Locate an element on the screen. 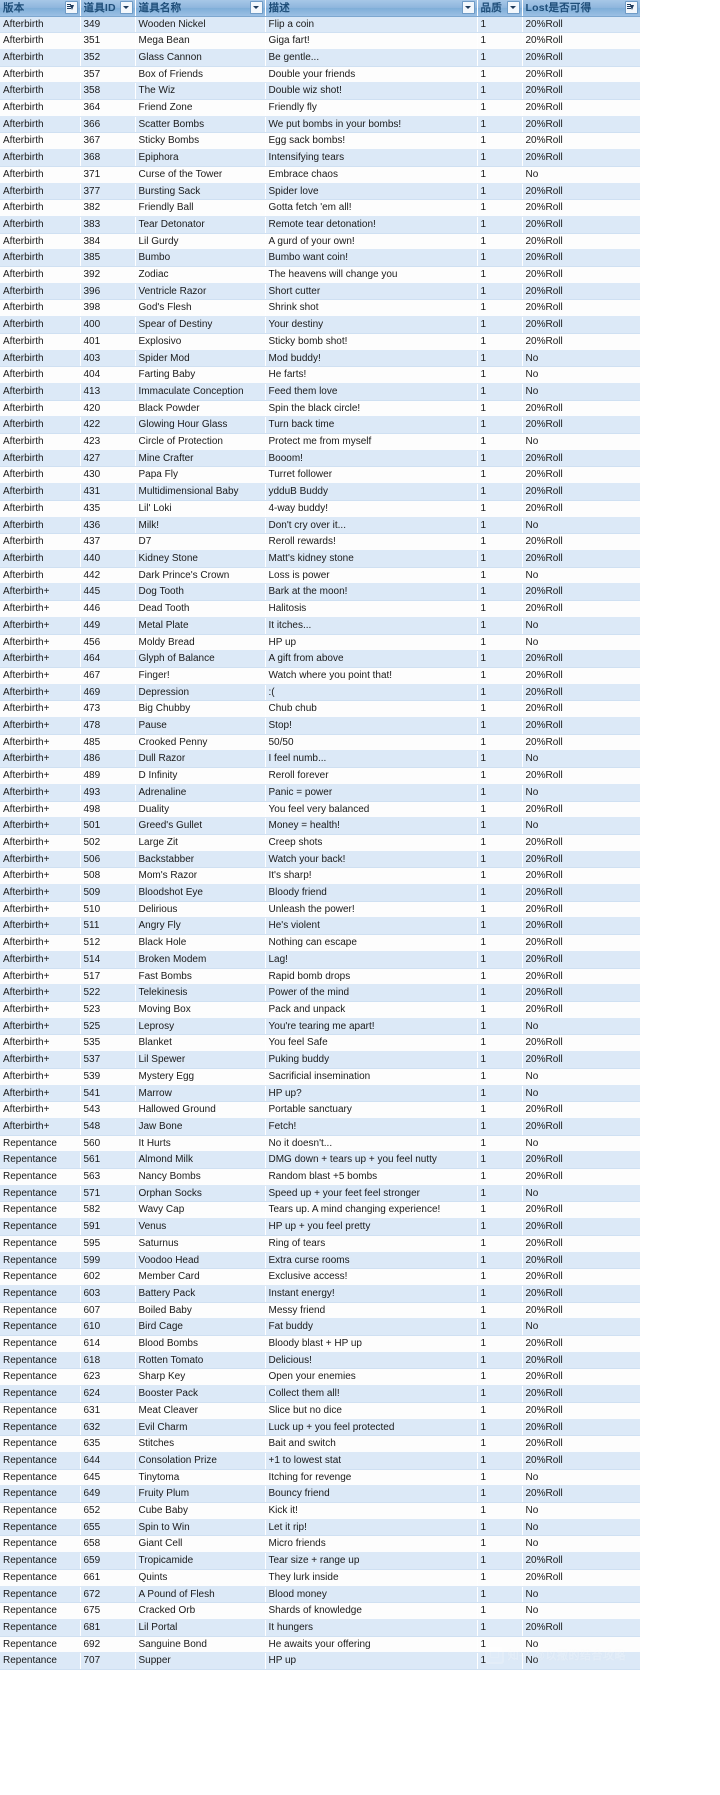  cell-desc: Nothing can escape is located at coordinates (371, 943).